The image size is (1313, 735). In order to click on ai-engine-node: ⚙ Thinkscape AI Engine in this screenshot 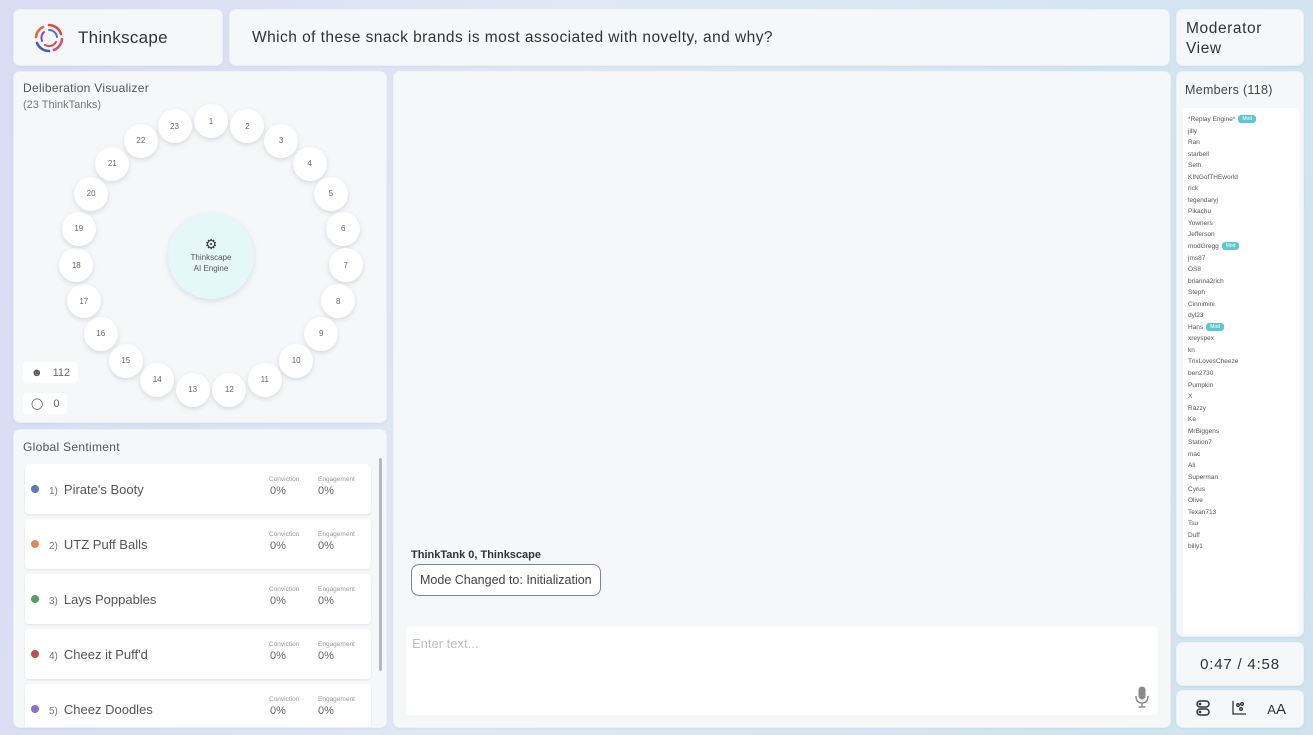, I will do `click(211, 256)`.